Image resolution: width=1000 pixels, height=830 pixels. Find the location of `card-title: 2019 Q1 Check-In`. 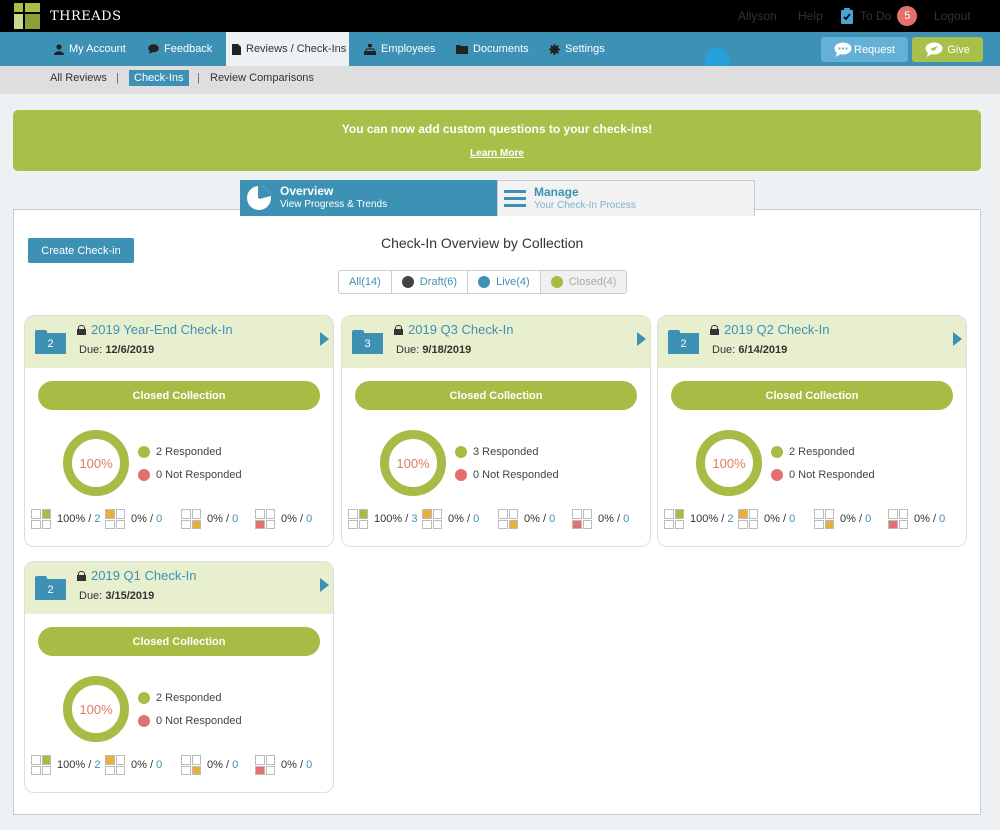

card-title: 2019 Q1 Check-In is located at coordinates (137, 575).